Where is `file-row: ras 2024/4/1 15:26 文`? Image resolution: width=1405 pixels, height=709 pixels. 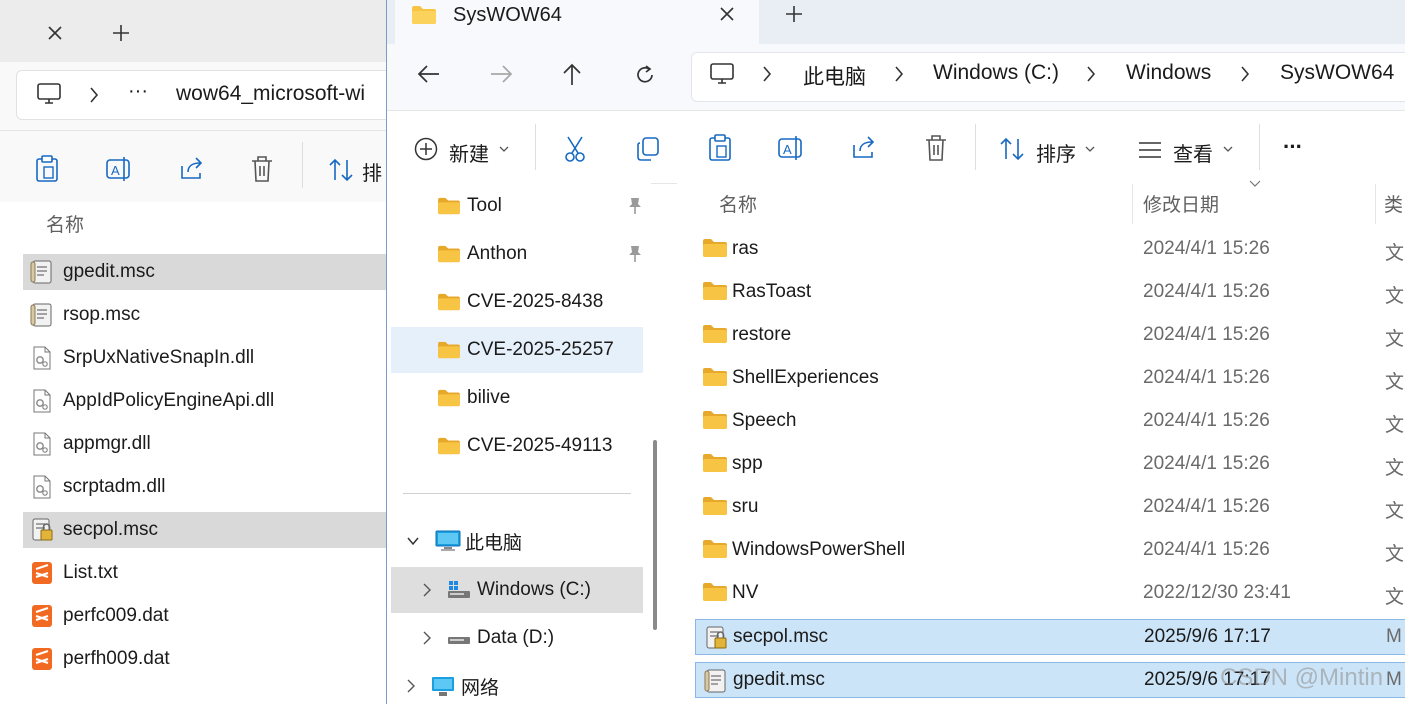 file-row: ras 2024/4/1 15:26 文 is located at coordinates (1050, 250).